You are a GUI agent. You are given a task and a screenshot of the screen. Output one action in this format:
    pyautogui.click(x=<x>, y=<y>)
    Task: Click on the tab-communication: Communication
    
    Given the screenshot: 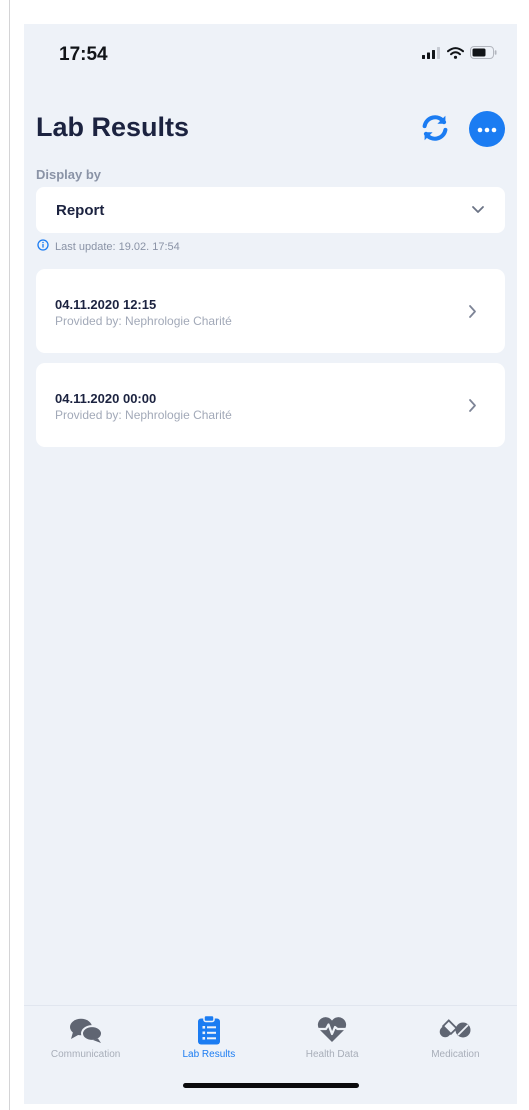 What is the action you would take?
    pyautogui.click(x=85, y=1042)
    